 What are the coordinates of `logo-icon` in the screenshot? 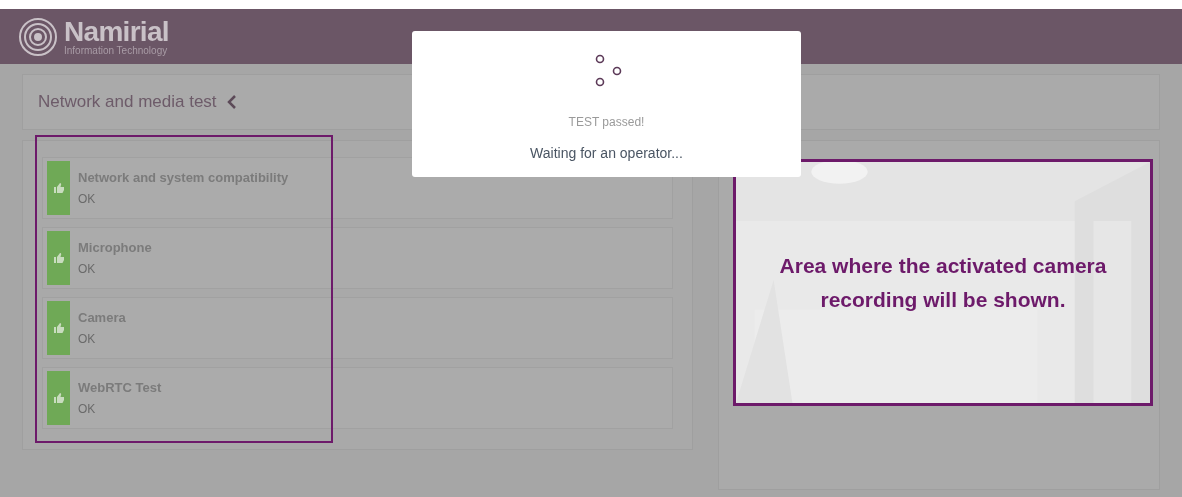 It's located at (38, 36).